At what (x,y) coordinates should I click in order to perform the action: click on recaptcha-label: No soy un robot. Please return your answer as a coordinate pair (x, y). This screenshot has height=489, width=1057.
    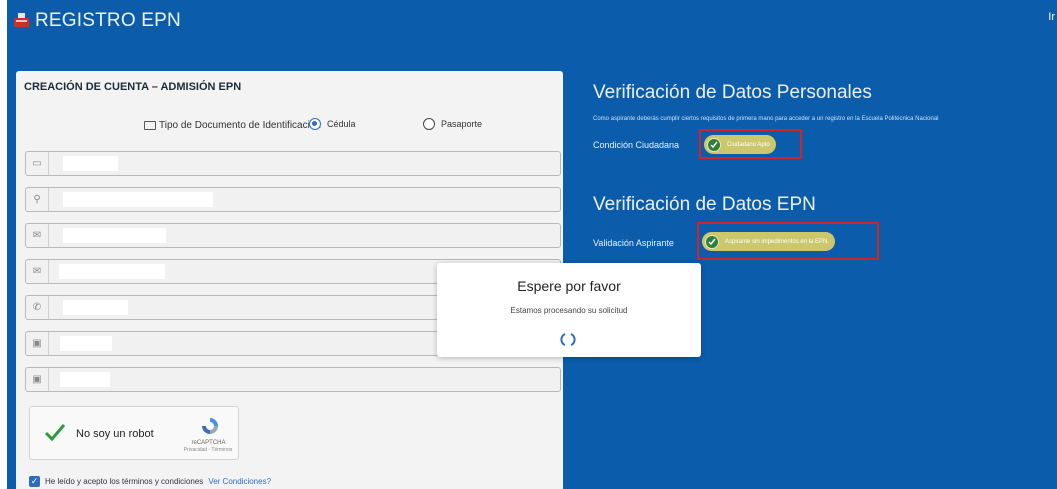
    Looking at the image, I should click on (115, 434).